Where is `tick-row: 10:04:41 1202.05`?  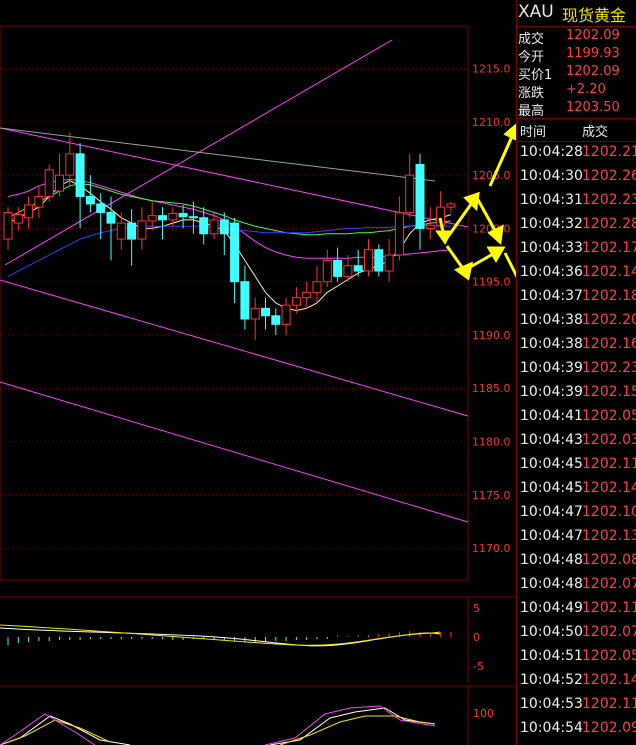
tick-row: 10:04:41 1202.05 is located at coordinates (578, 420).